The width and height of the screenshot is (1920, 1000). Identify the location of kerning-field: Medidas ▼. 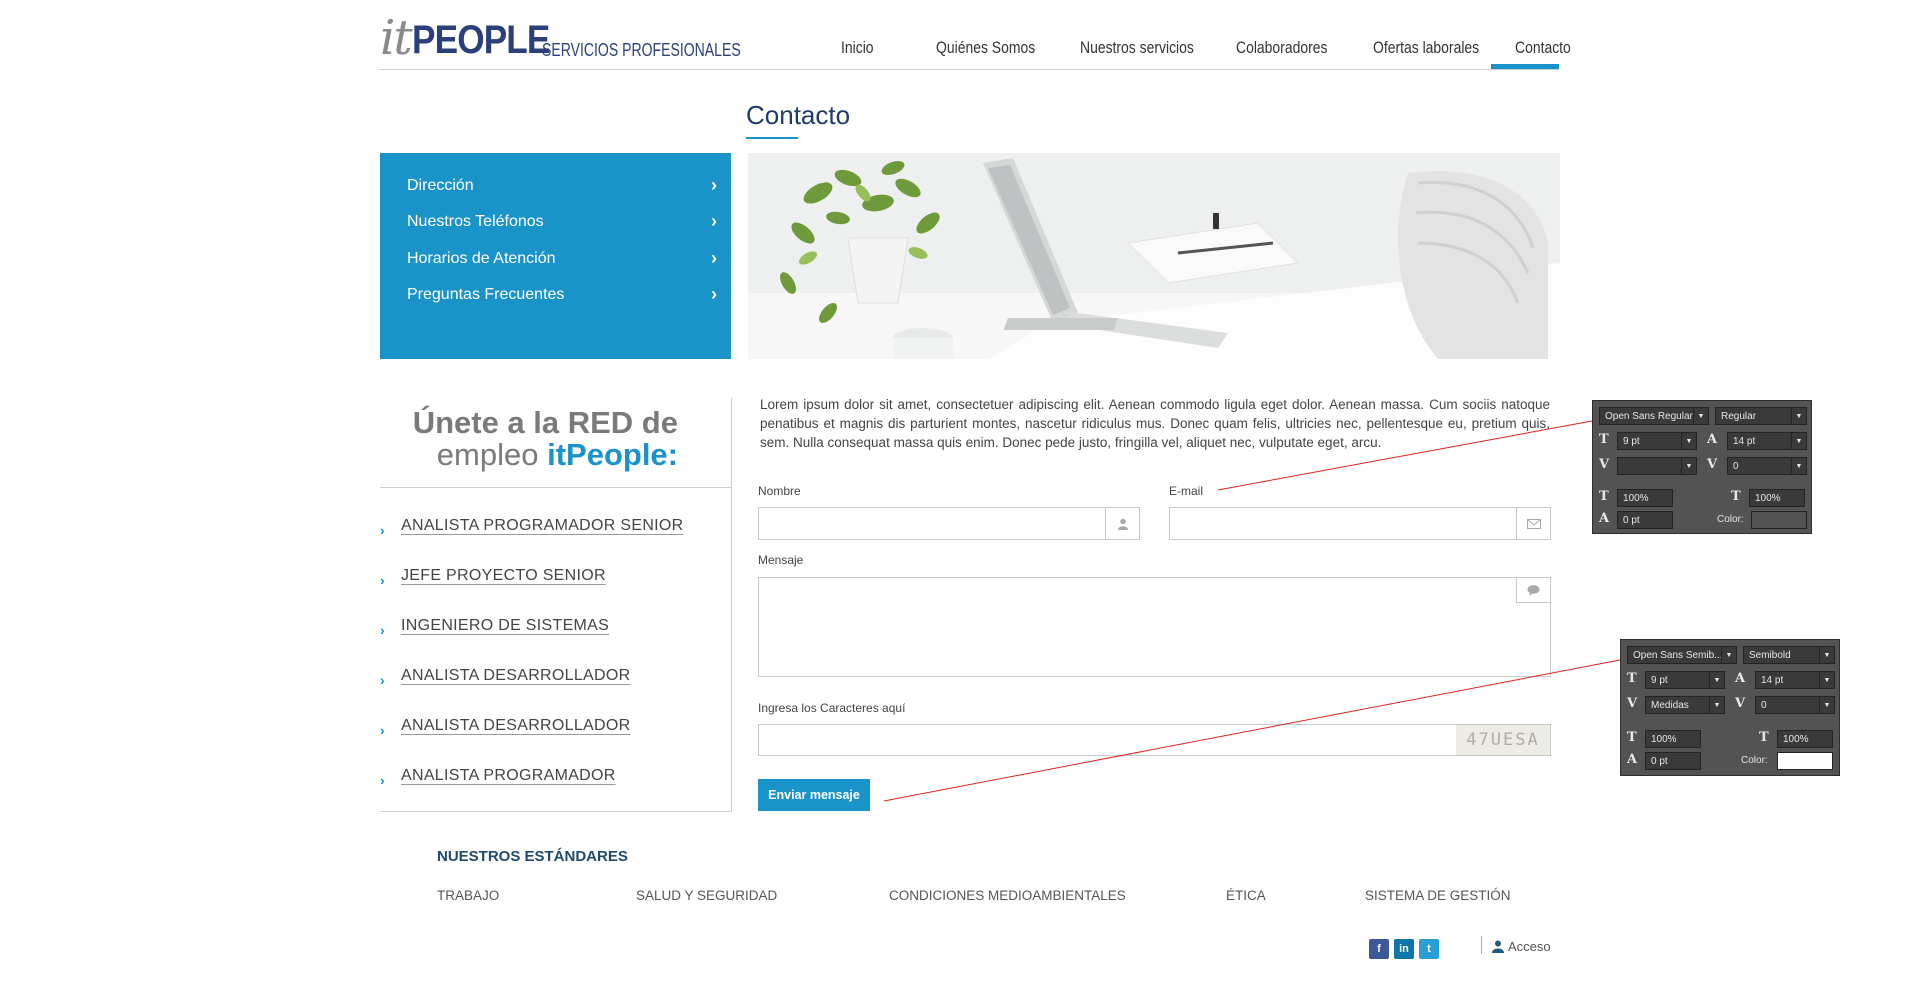
(1685, 705).